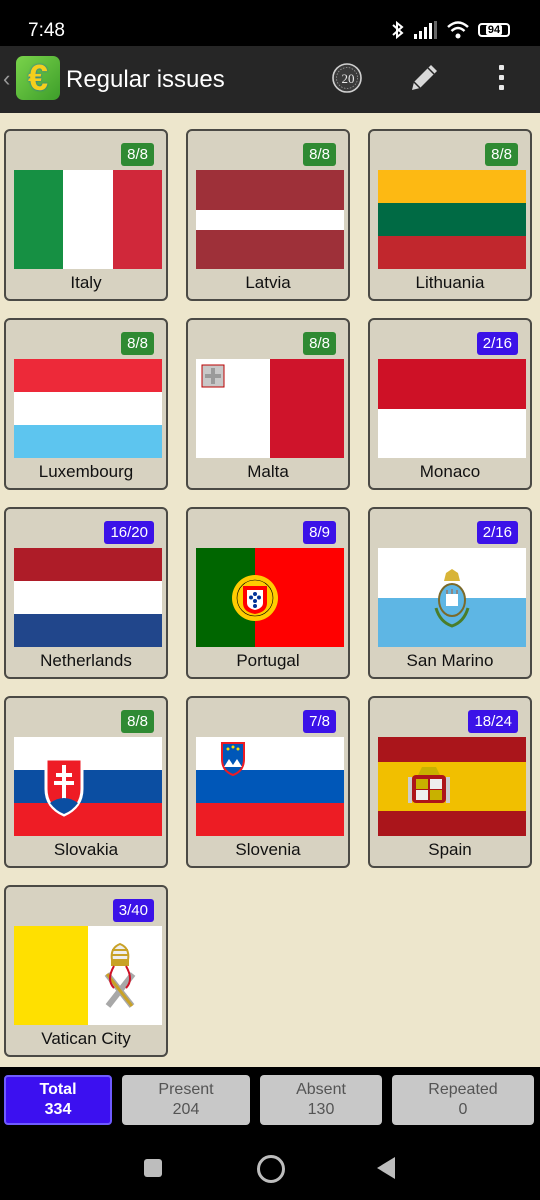  What do you see at coordinates (86, 282) in the screenshot?
I see `country-name: Italy` at bounding box center [86, 282].